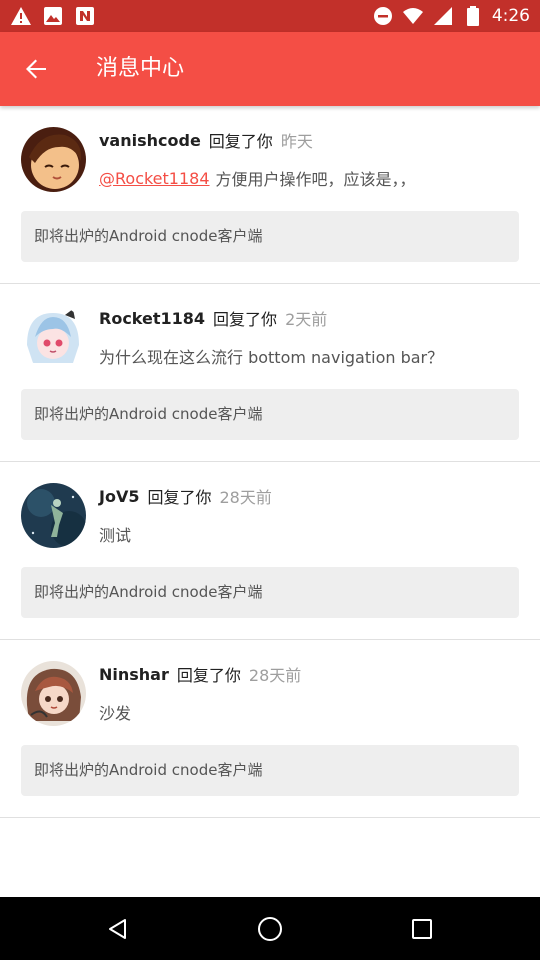 The image size is (540, 960). I want to click on message-header: JoV5 回复了你 28天前, so click(185, 496).